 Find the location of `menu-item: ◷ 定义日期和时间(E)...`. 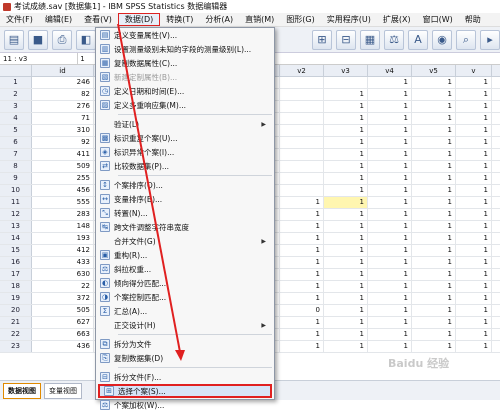

menu-item: ◷ 定义日期和时间(E)... is located at coordinates (185, 91).